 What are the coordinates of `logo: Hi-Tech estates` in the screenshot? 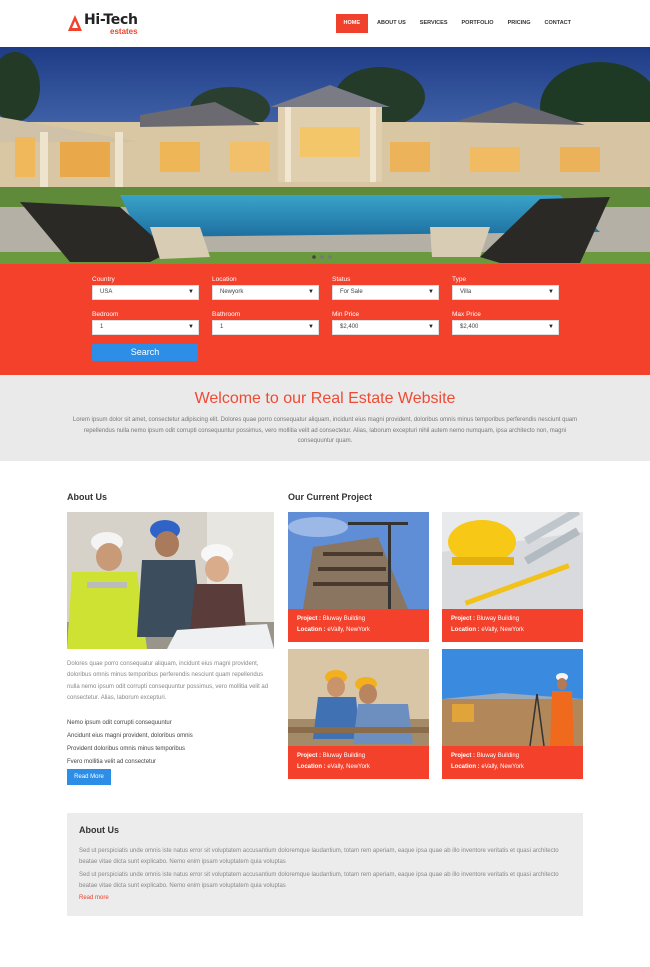 It's located at (108, 25).